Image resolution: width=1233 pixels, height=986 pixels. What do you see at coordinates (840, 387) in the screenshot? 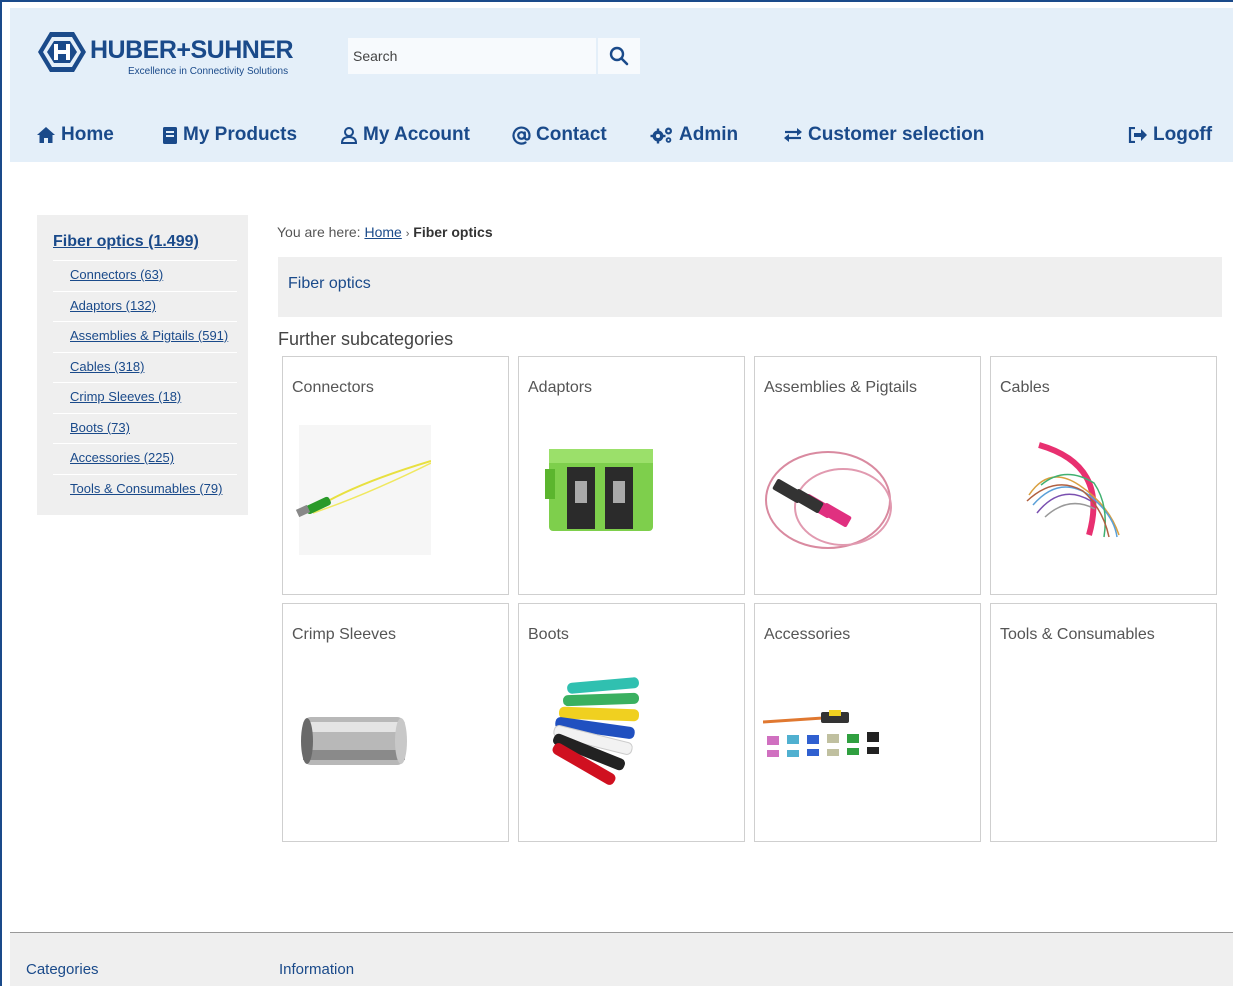
I see `tile-label: Assemblies & Pigtails` at bounding box center [840, 387].